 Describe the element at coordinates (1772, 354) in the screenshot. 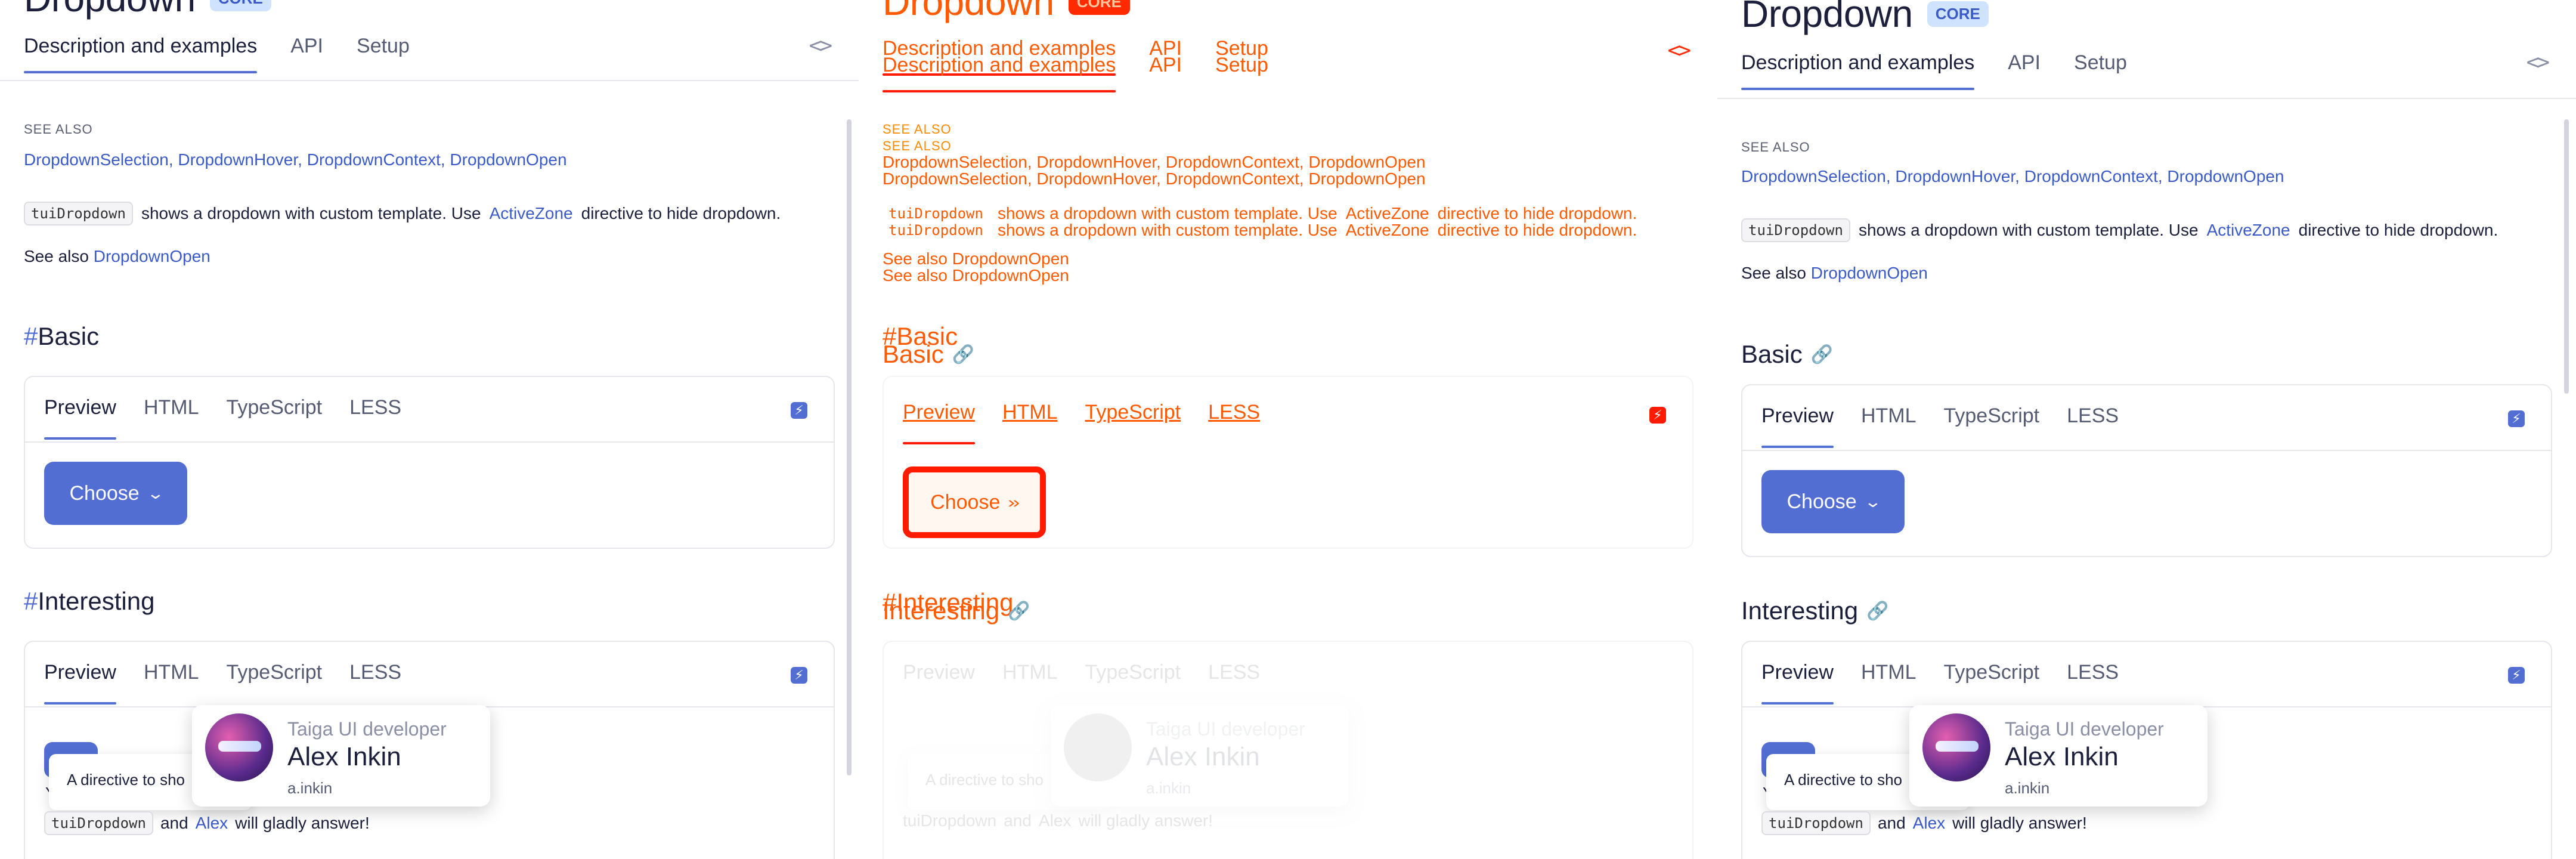

I see `heading-text: Basic` at that location.